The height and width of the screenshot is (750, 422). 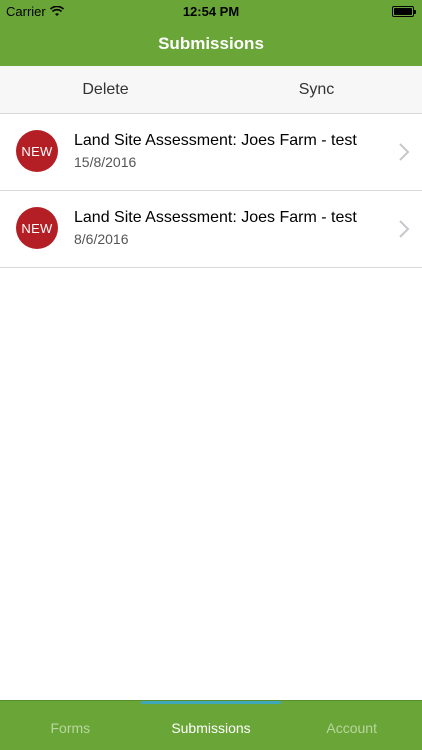 I want to click on submission-date: 8/6/2016, so click(x=101, y=239).